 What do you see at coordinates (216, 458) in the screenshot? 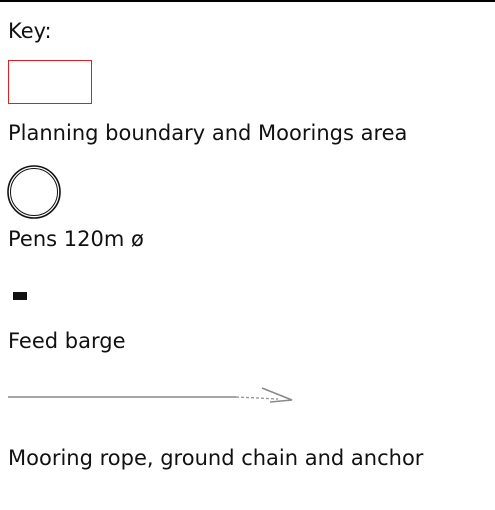
I see `mooring-label: Mooring rope, ground chain and anchor` at bounding box center [216, 458].